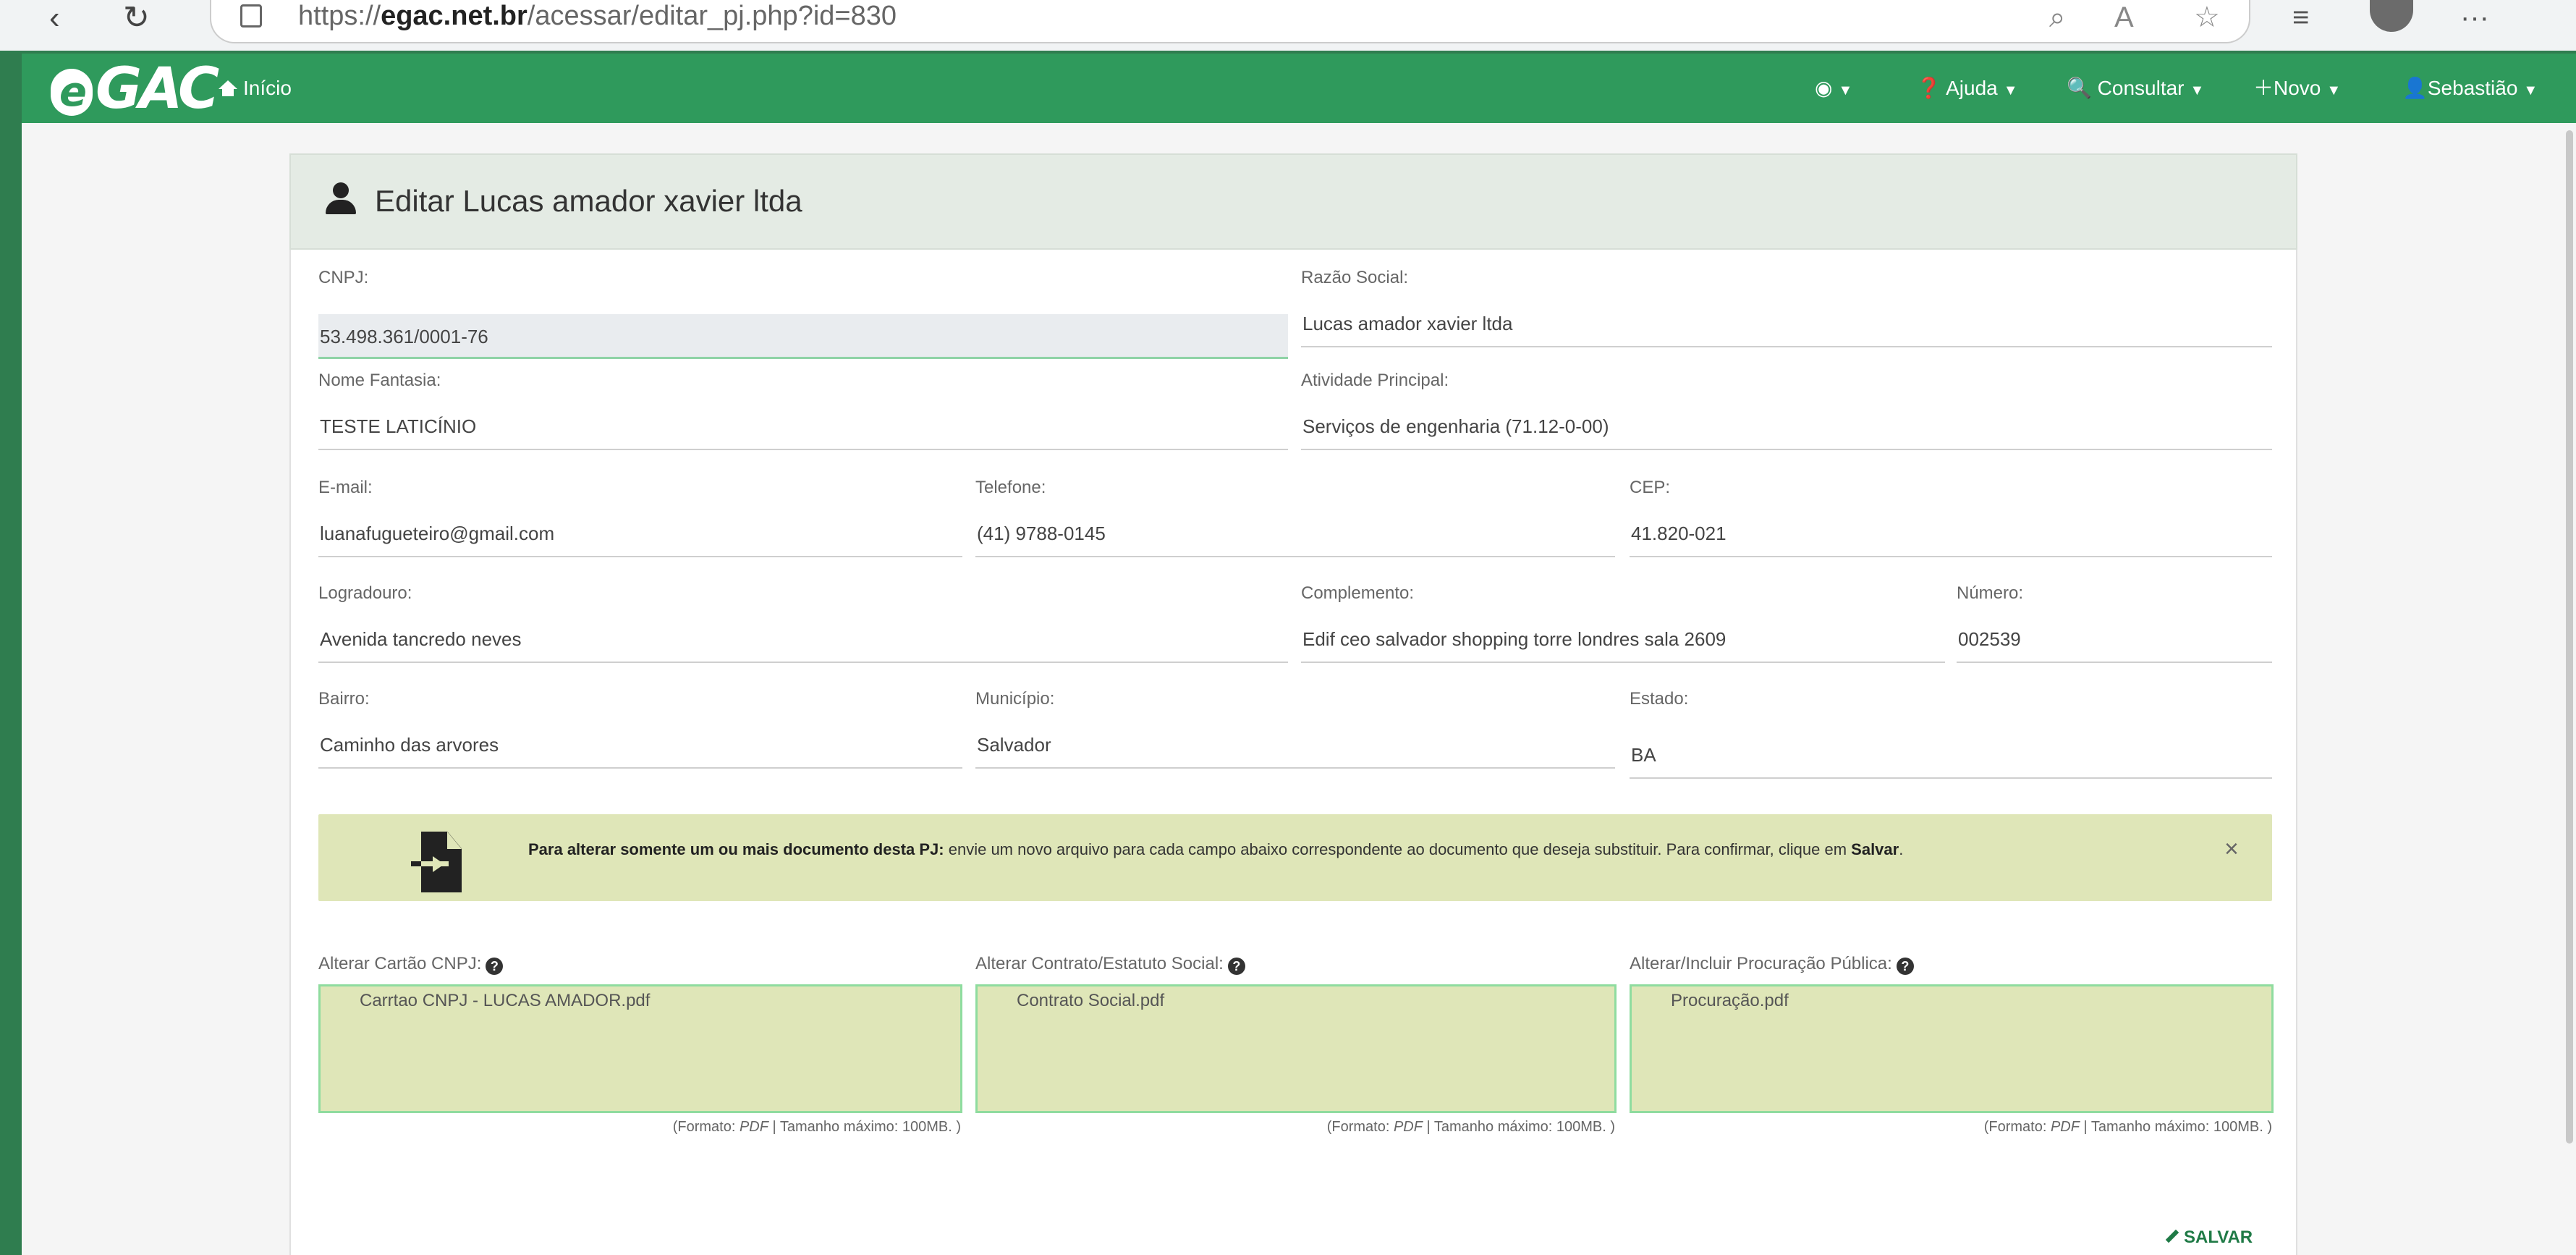 The height and width of the screenshot is (1255, 2576). I want to click on upload-cnpj-filename: Carrtao CNPJ - LUCAS AMADOR.pdf, so click(505, 1000).